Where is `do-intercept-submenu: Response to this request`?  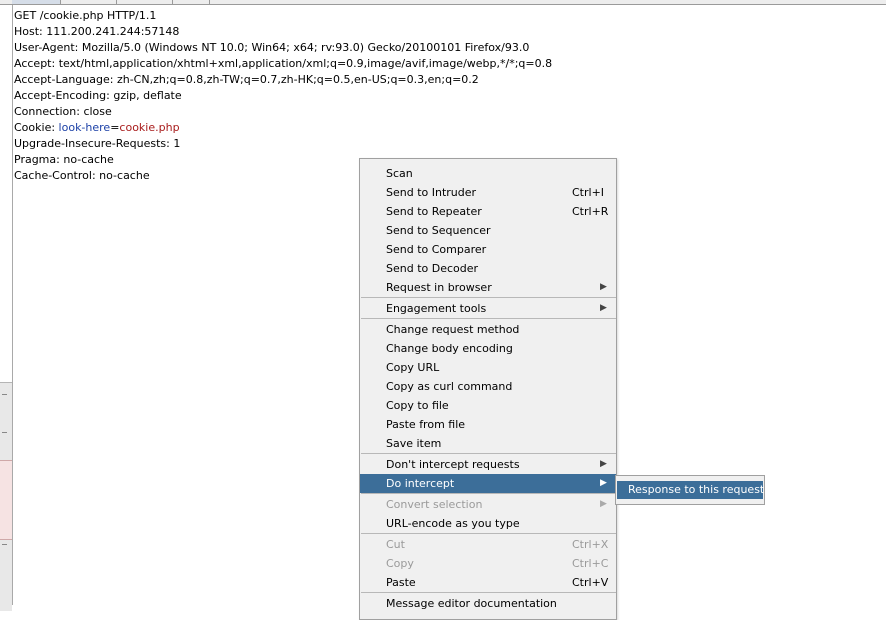
do-intercept-submenu: Response to this request is located at coordinates (690, 490).